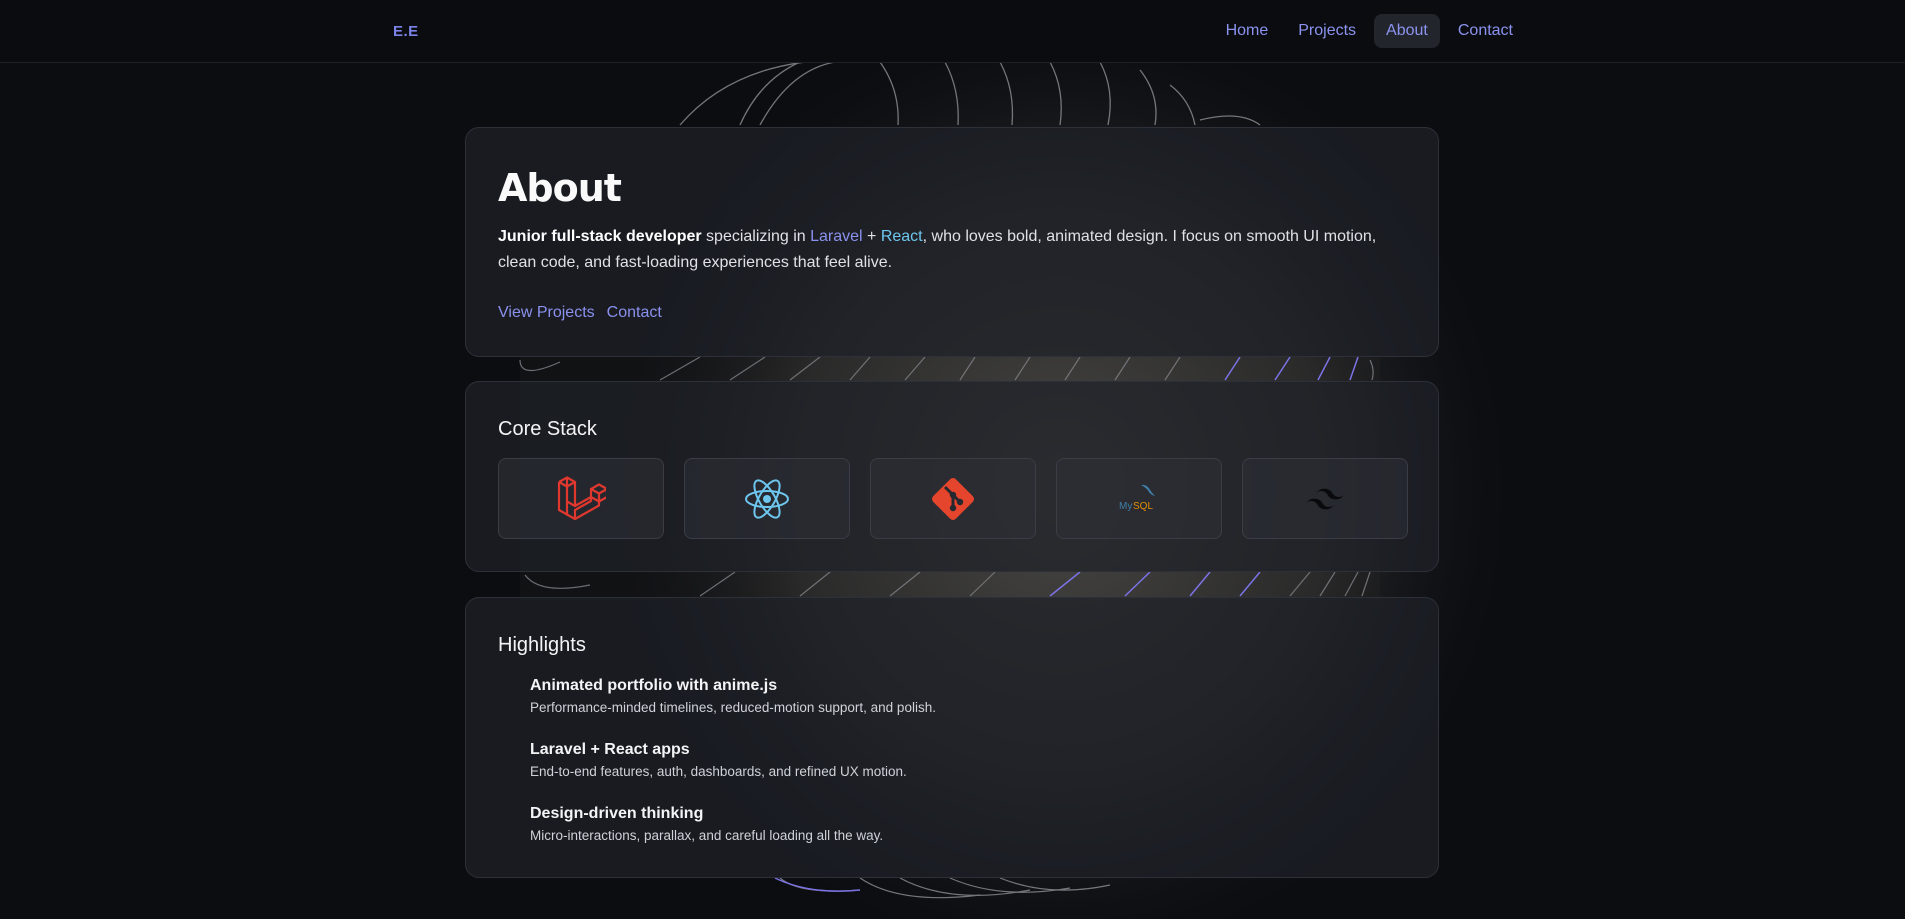  What do you see at coordinates (836, 236) in the screenshot?
I see `tech-laravel: Laravel` at bounding box center [836, 236].